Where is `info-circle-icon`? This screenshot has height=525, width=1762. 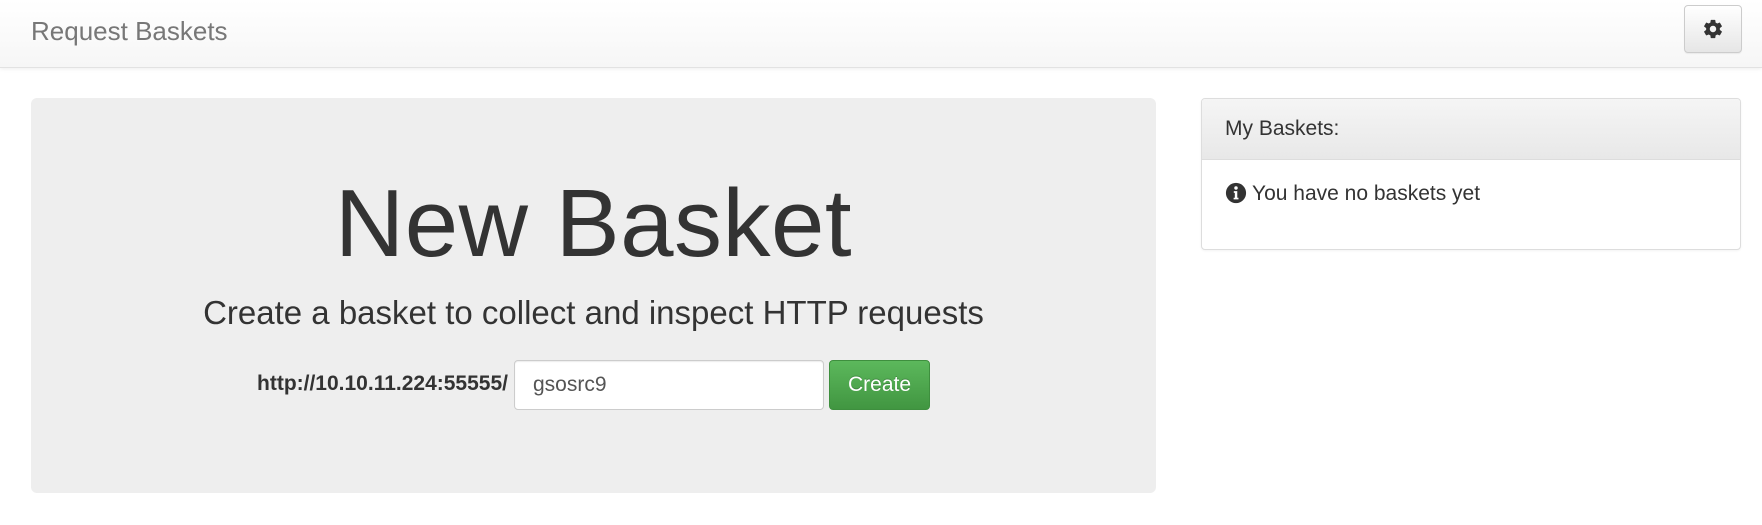
info-circle-icon is located at coordinates (1236, 193).